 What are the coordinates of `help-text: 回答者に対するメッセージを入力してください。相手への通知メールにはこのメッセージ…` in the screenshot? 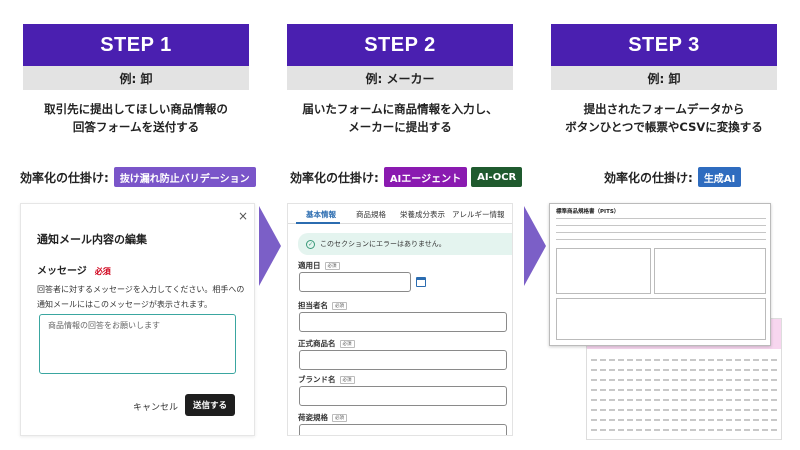 It's located at (141, 297).